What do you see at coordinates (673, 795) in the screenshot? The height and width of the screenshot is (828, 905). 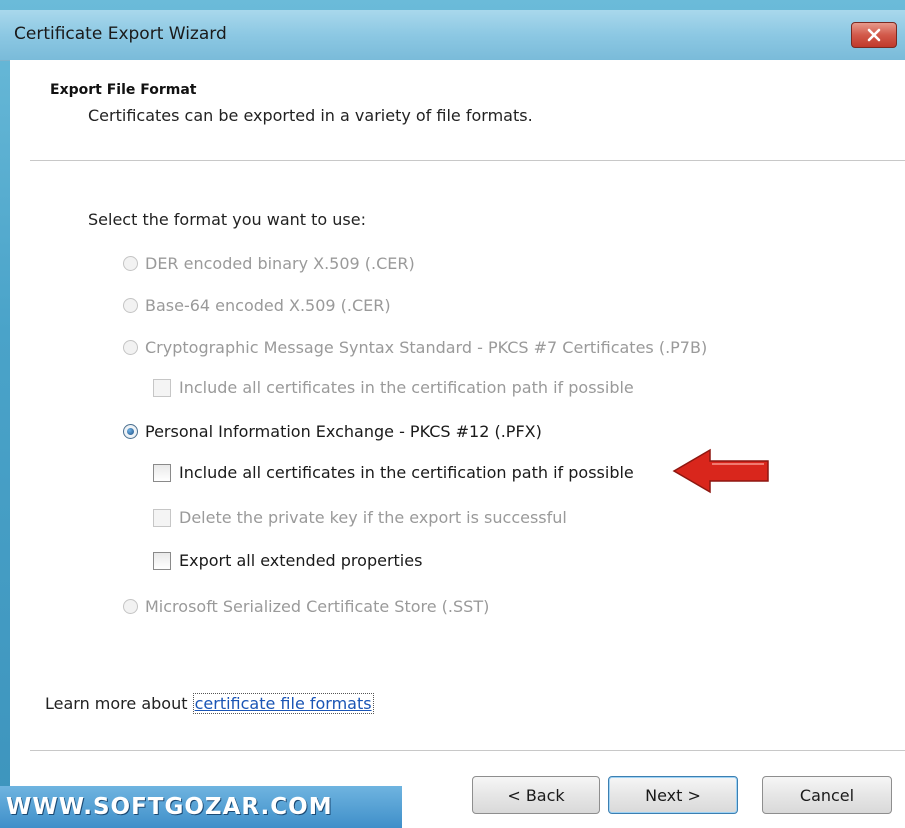 I see `next-button: Next >` at bounding box center [673, 795].